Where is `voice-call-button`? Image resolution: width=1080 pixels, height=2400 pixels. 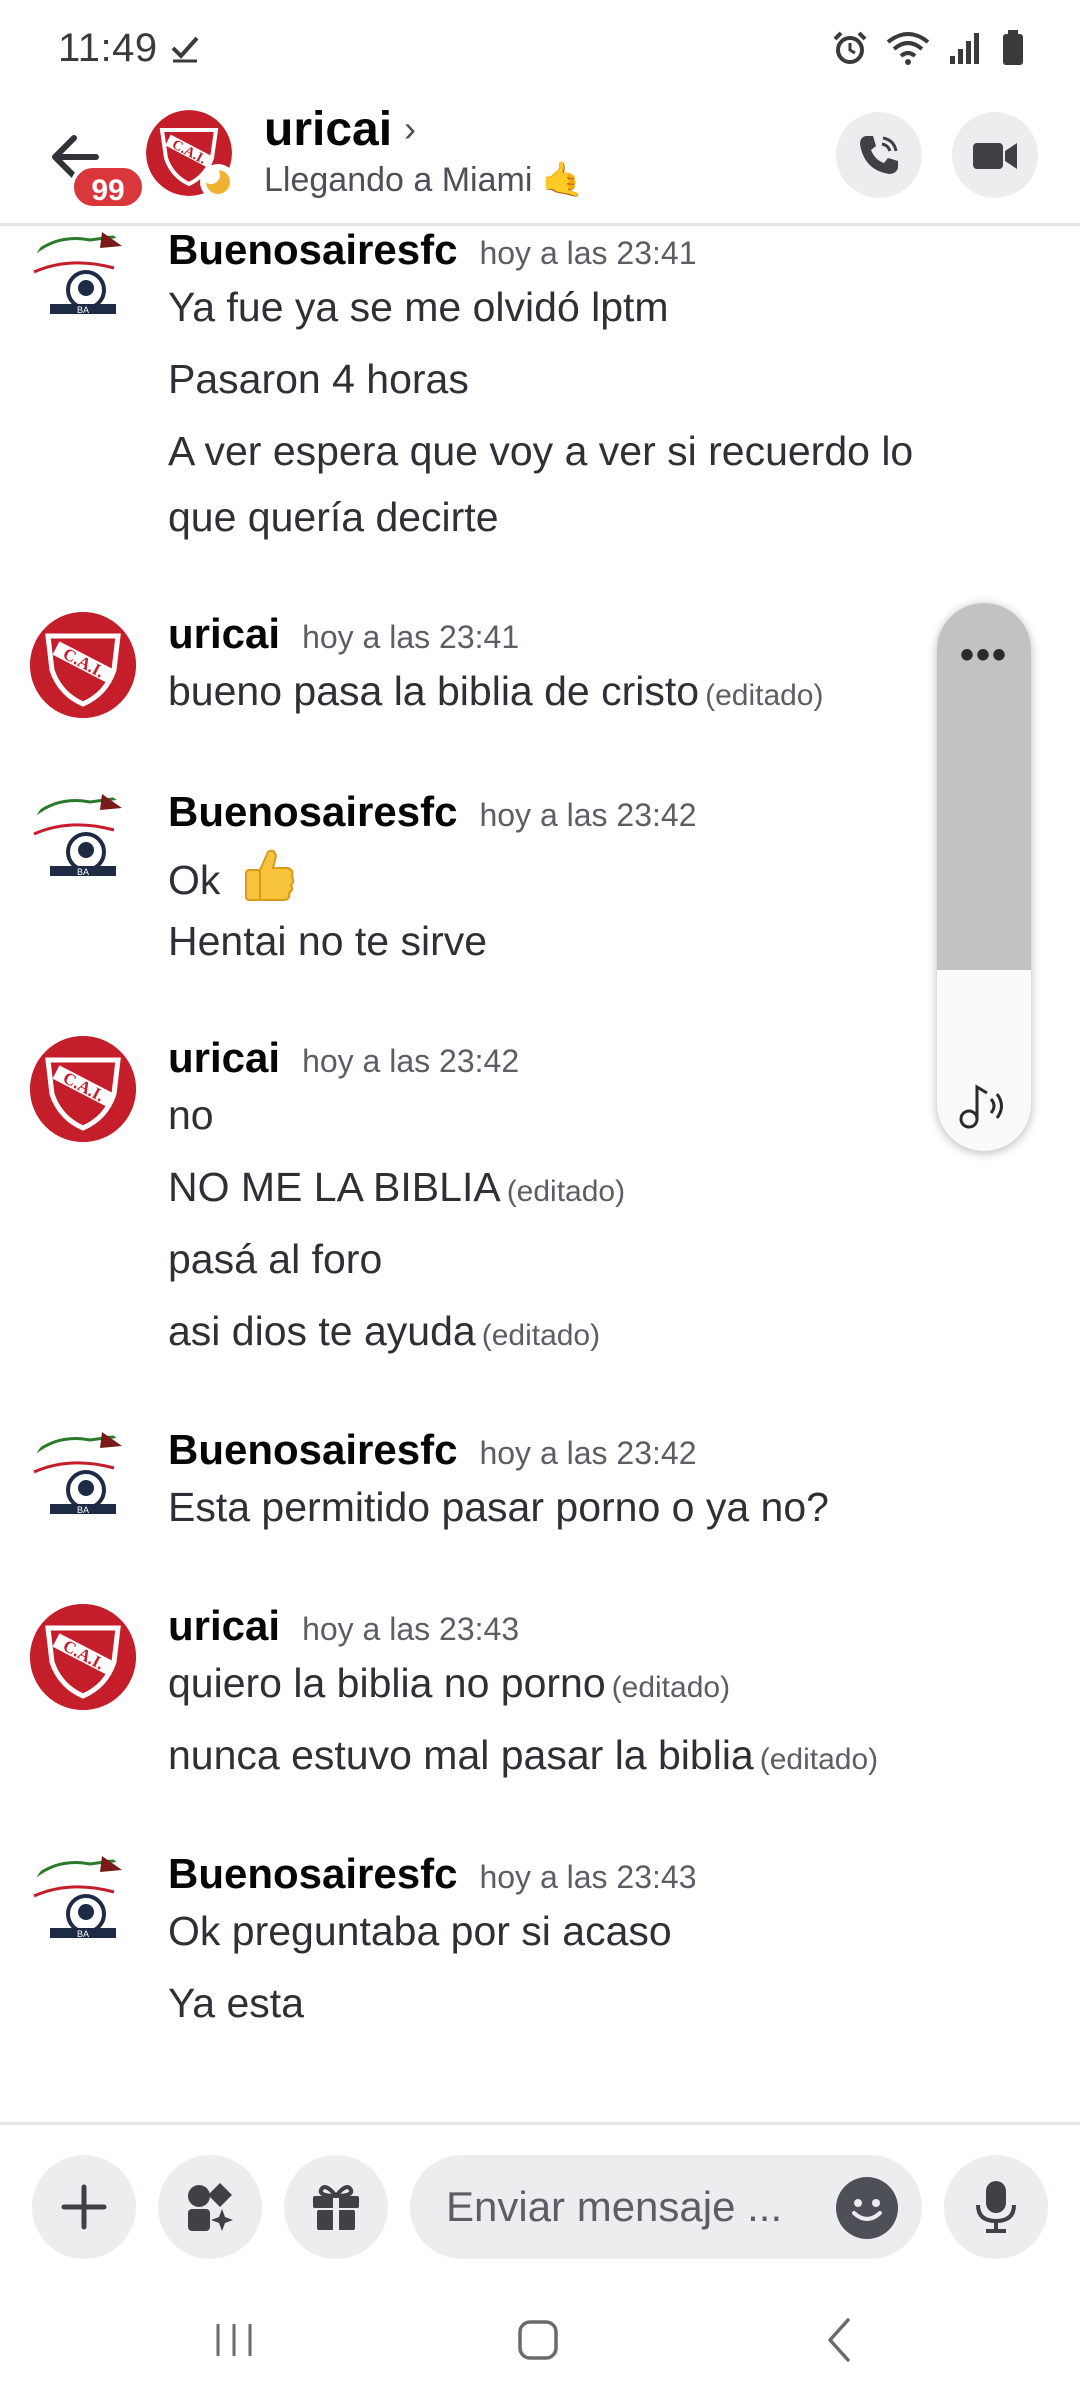
voice-call-button is located at coordinates (879, 155).